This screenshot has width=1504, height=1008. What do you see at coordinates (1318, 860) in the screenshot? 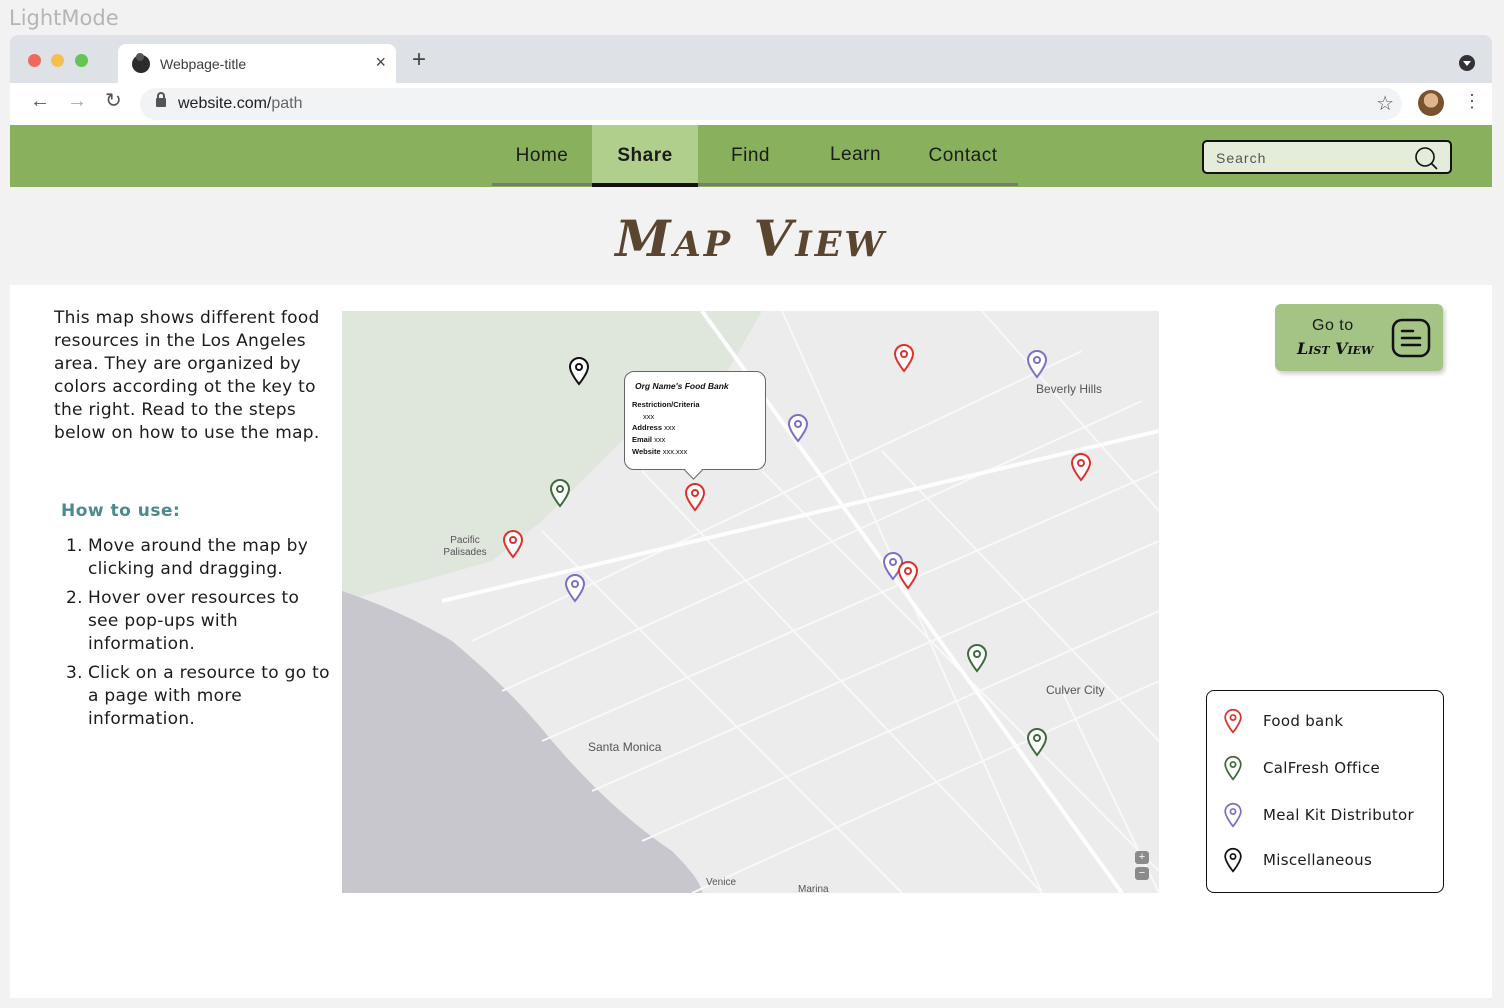
I see `legend-label: Miscellaneous` at bounding box center [1318, 860].